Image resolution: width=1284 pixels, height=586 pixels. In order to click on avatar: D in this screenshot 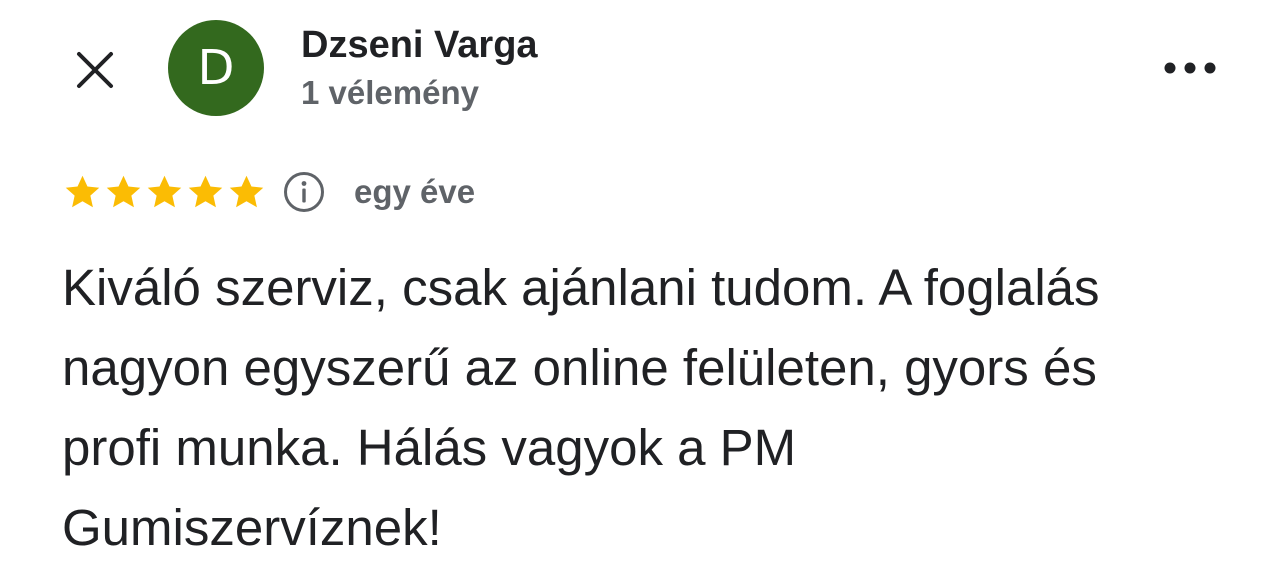, I will do `click(216, 68)`.